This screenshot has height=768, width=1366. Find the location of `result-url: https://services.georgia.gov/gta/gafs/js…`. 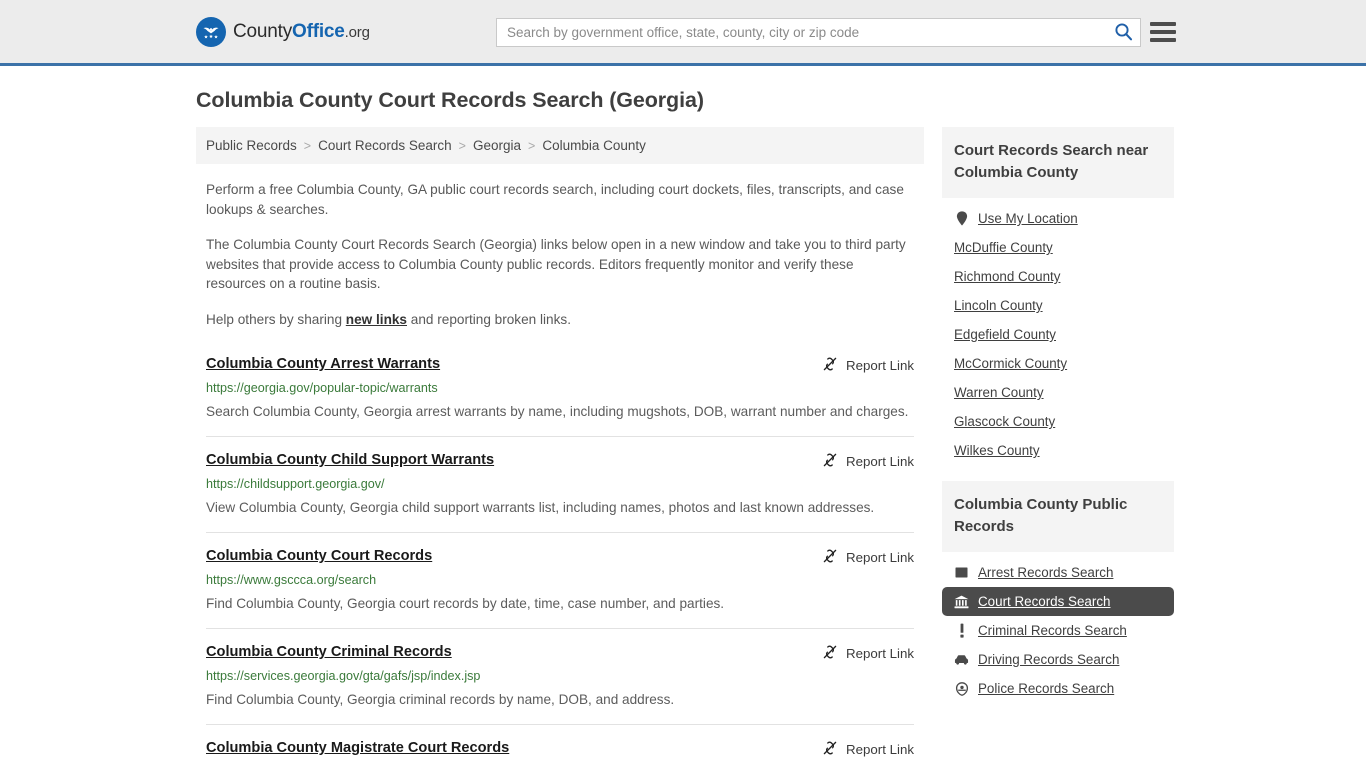

result-url: https://services.georgia.gov/gta/gafs/js… is located at coordinates (343, 676).